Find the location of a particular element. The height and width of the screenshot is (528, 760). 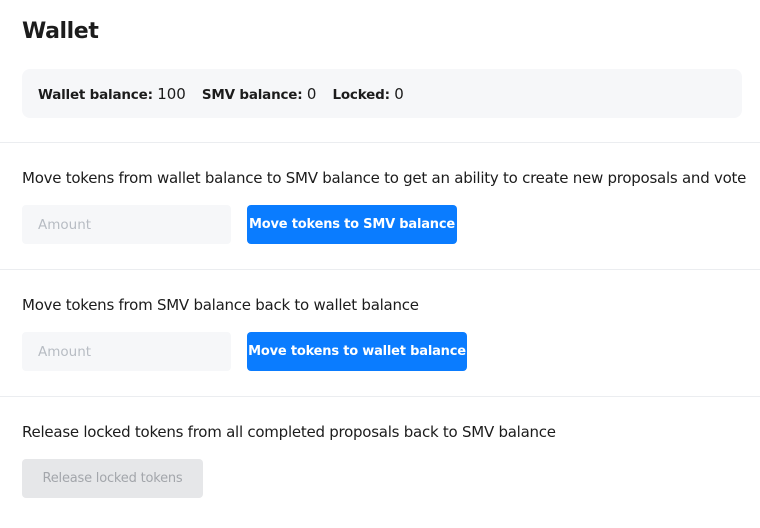

smv-balance: SMV balance: 0 is located at coordinates (259, 94).